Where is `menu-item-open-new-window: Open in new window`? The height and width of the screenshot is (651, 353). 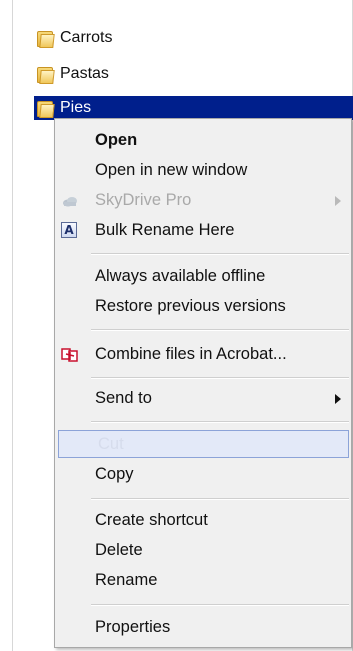 menu-item-open-new-window: Open in new window is located at coordinates (203, 171).